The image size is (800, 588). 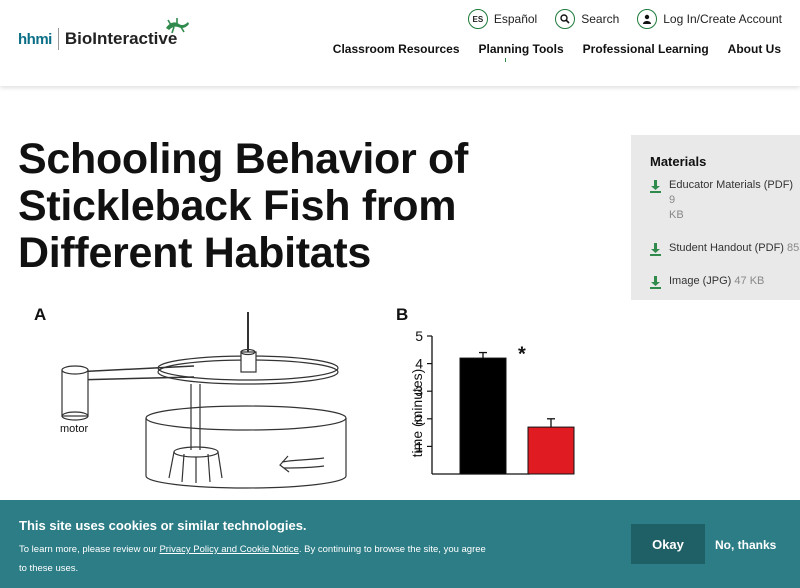 I want to click on login-link: Log In/Create Account, so click(x=709, y=19).